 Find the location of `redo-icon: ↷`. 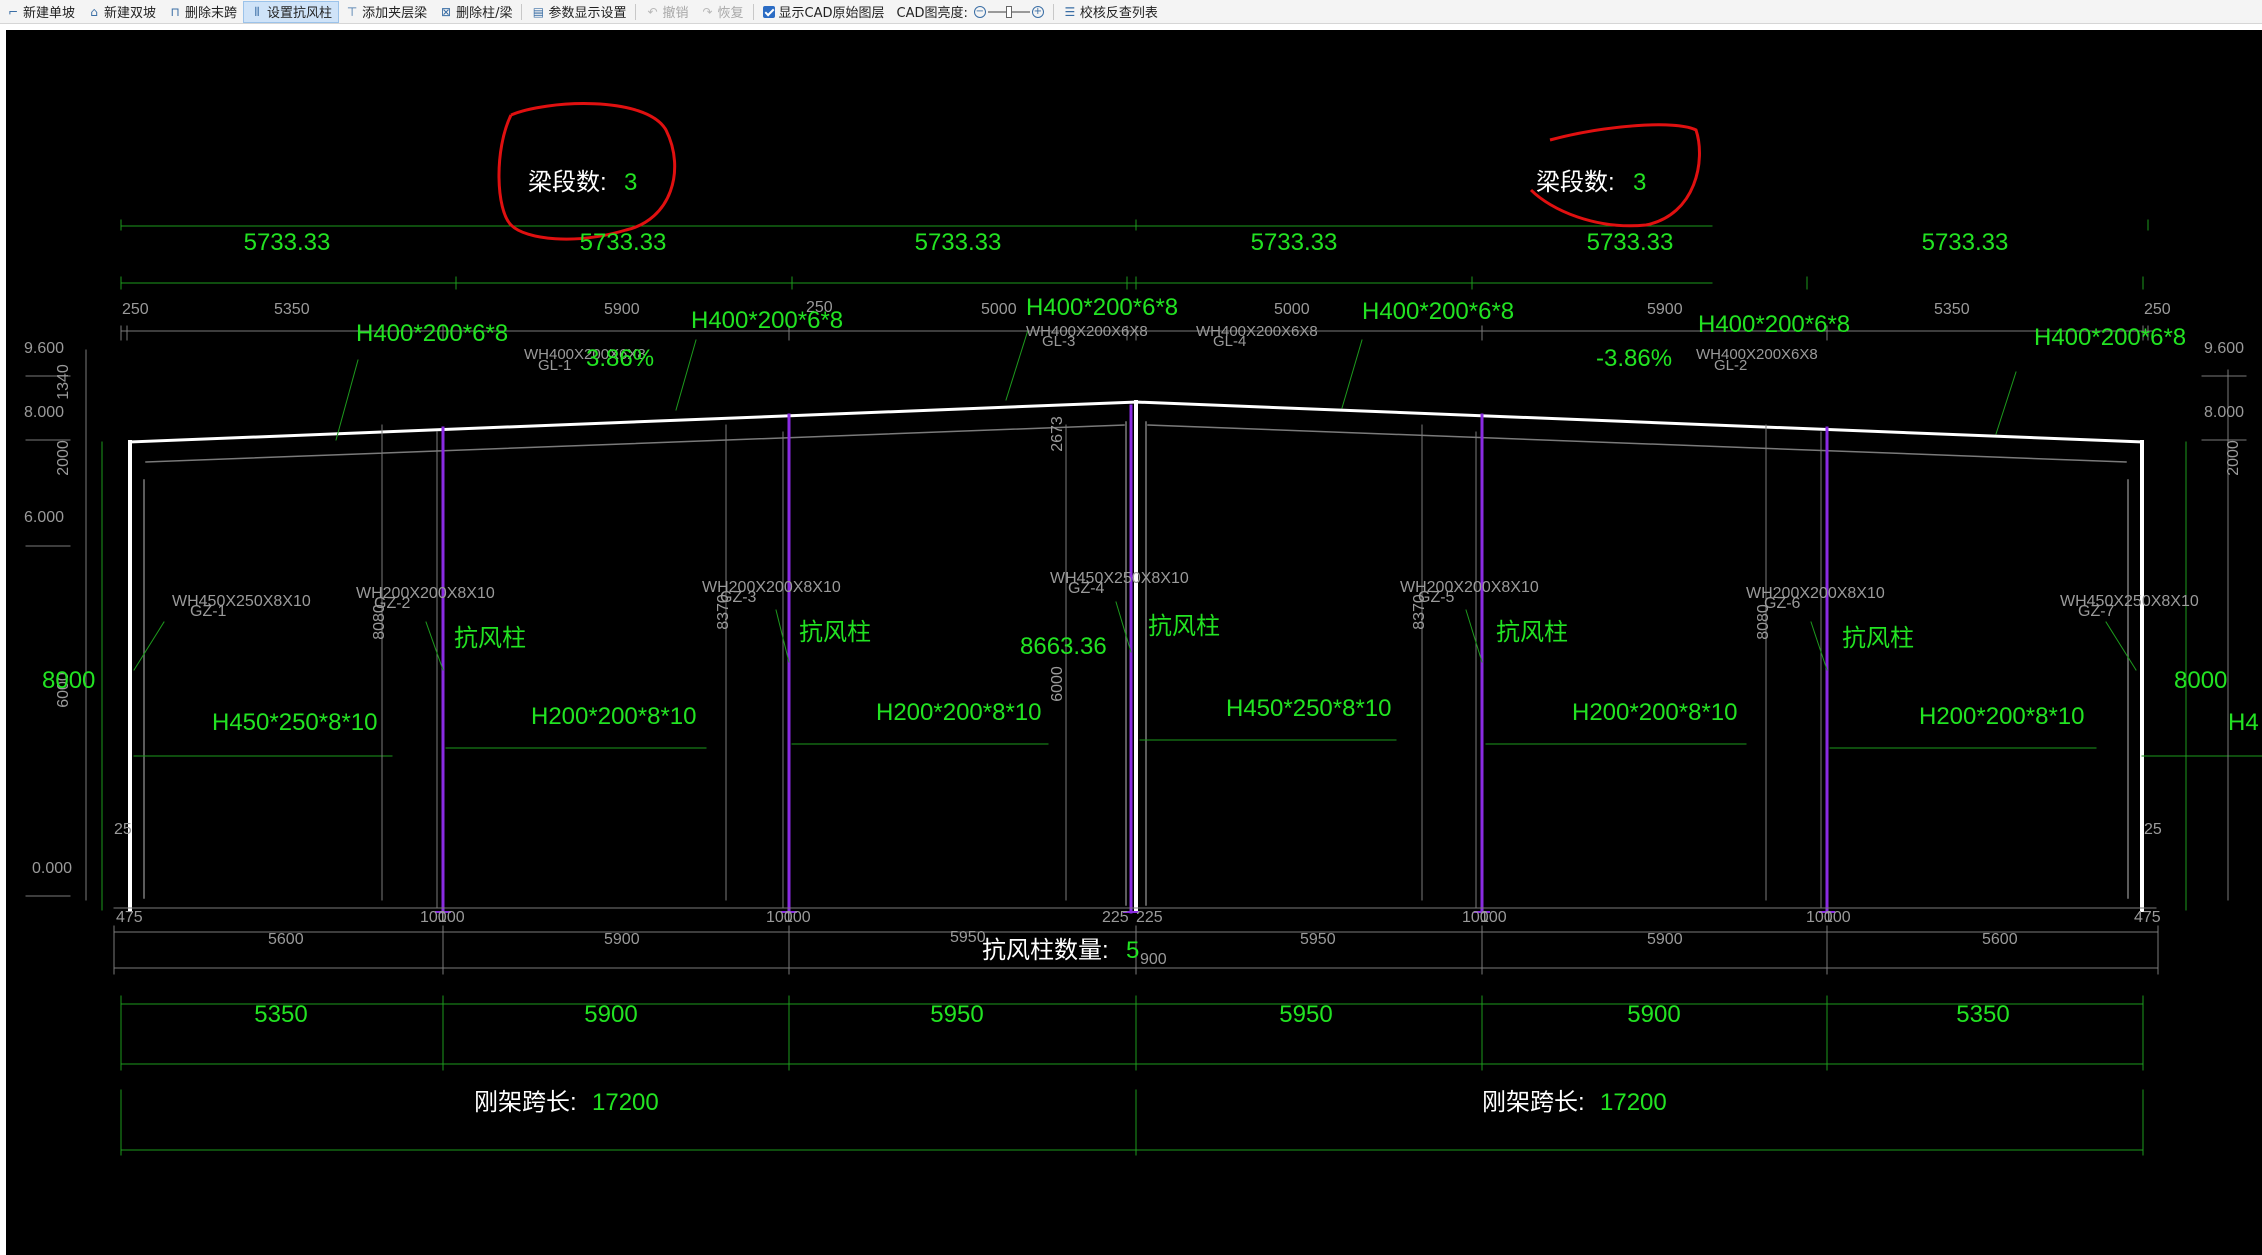

redo-icon: ↷ is located at coordinates (707, 11).